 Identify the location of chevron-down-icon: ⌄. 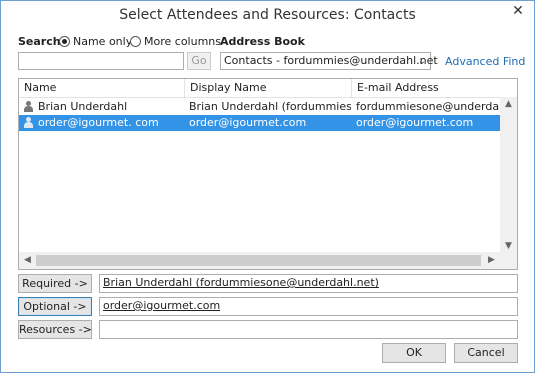
(421, 61).